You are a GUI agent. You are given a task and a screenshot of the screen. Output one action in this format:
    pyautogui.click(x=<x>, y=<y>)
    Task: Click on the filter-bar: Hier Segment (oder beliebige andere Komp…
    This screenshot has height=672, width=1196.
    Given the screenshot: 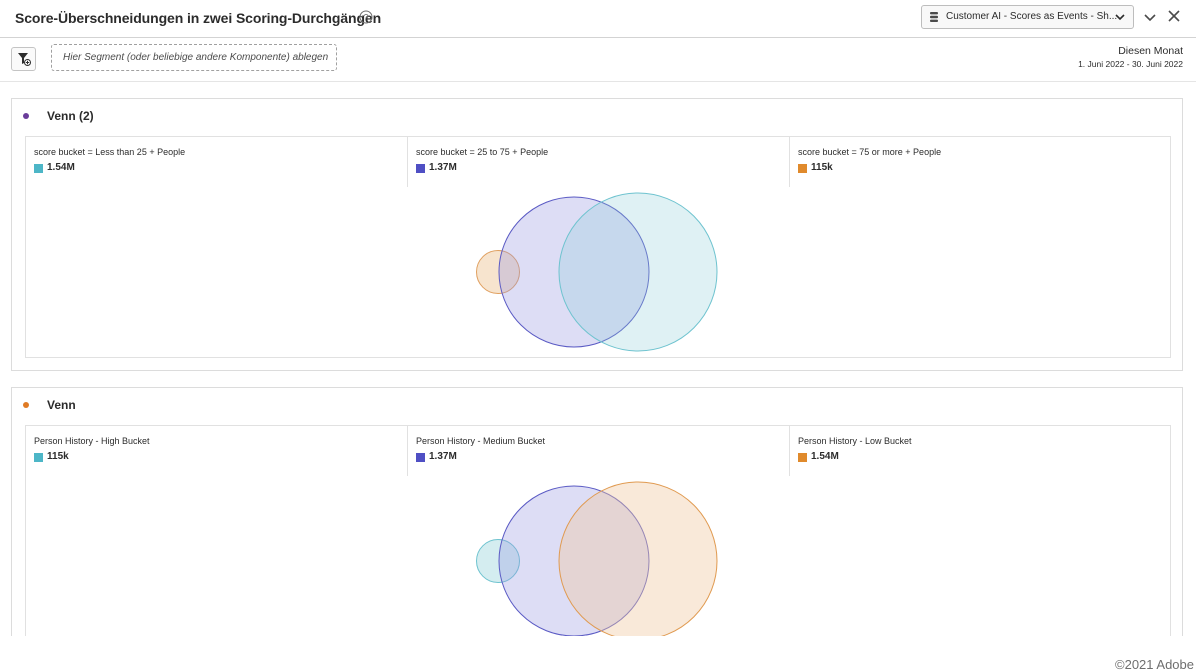 What is the action you would take?
    pyautogui.click(x=598, y=60)
    